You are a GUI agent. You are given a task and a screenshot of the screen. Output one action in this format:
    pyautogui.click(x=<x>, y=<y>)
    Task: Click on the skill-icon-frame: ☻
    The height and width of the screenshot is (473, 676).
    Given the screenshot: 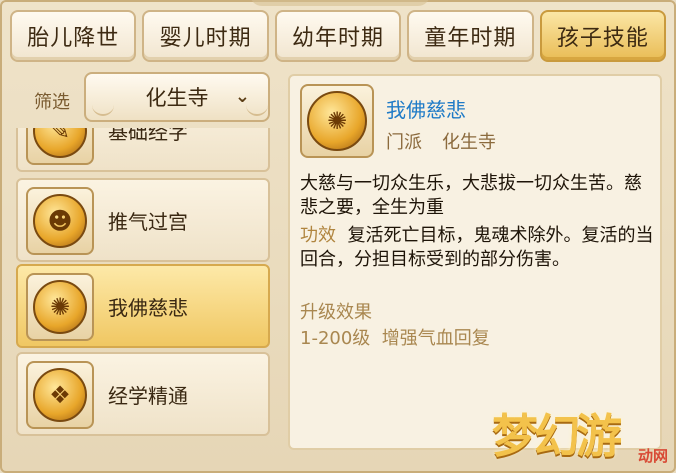 What is the action you would take?
    pyautogui.click(x=60, y=221)
    